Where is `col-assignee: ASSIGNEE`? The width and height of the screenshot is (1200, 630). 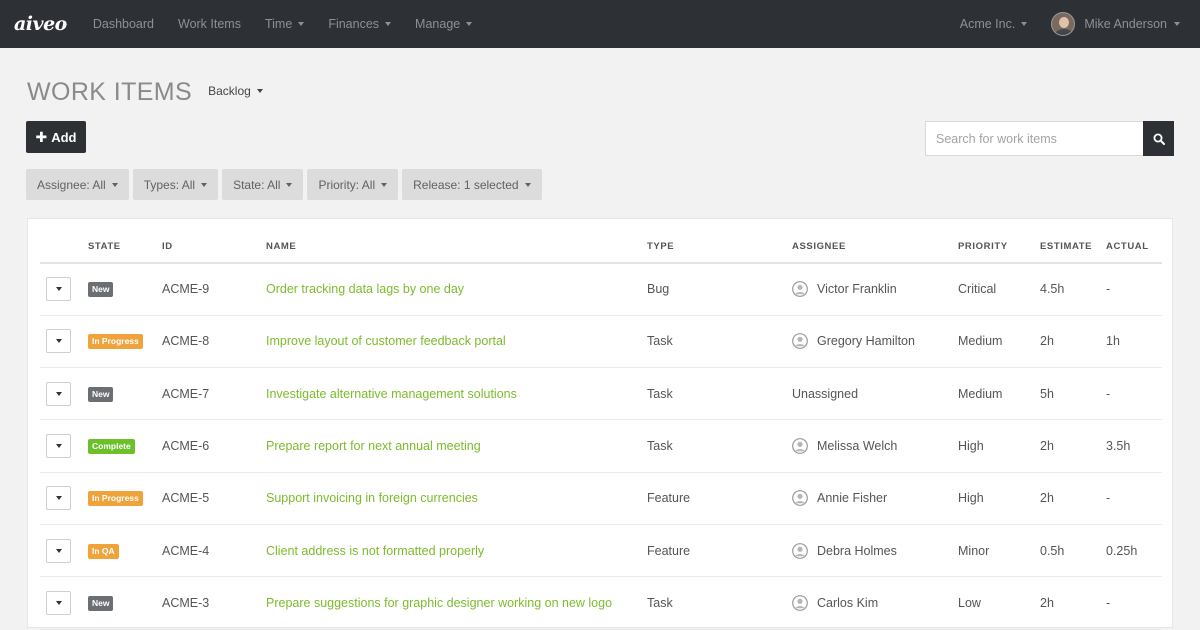 col-assignee: ASSIGNEE is located at coordinates (875, 247).